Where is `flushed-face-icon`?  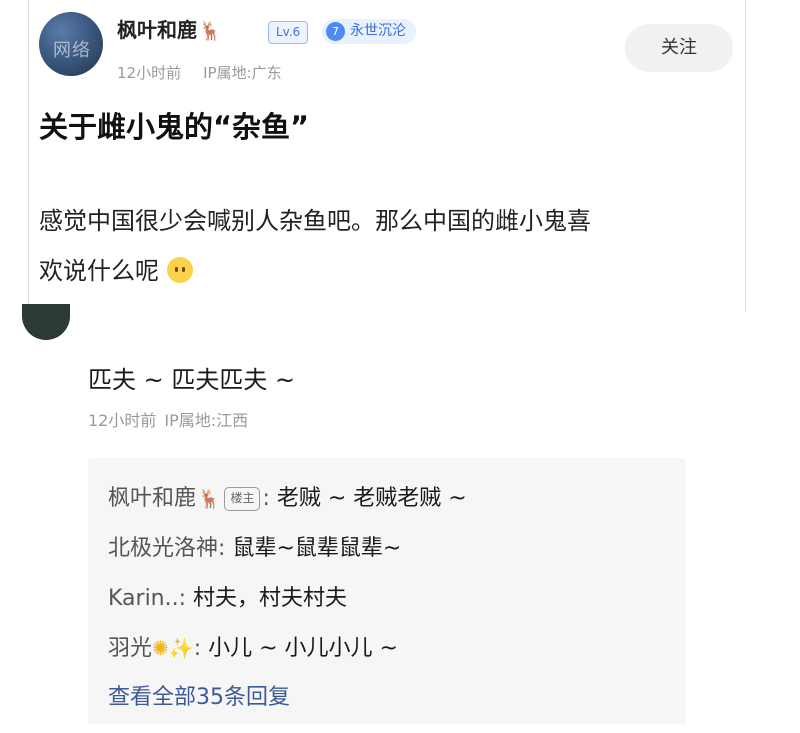
flushed-face-icon is located at coordinates (180, 270).